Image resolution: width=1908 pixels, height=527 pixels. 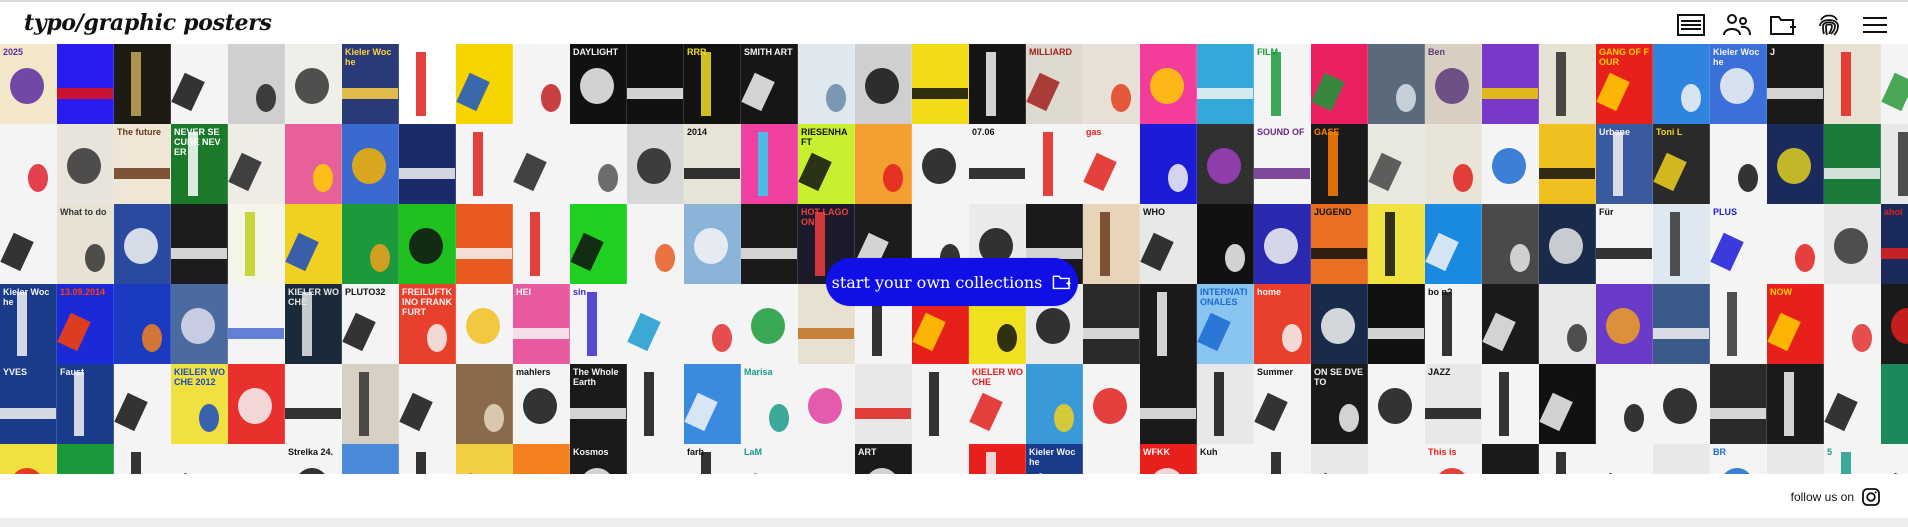 What do you see at coordinates (427, 324) in the screenshot?
I see `poster-tile: FREILUFTKINO FRANKFURT` at bounding box center [427, 324].